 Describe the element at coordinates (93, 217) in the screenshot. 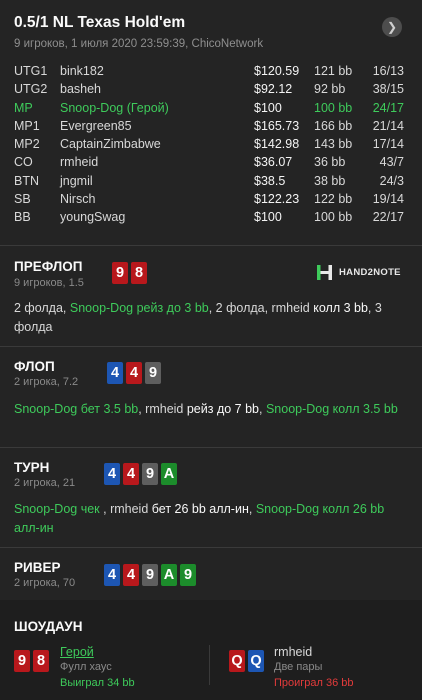

I see `player-name: youngSwag` at that location.